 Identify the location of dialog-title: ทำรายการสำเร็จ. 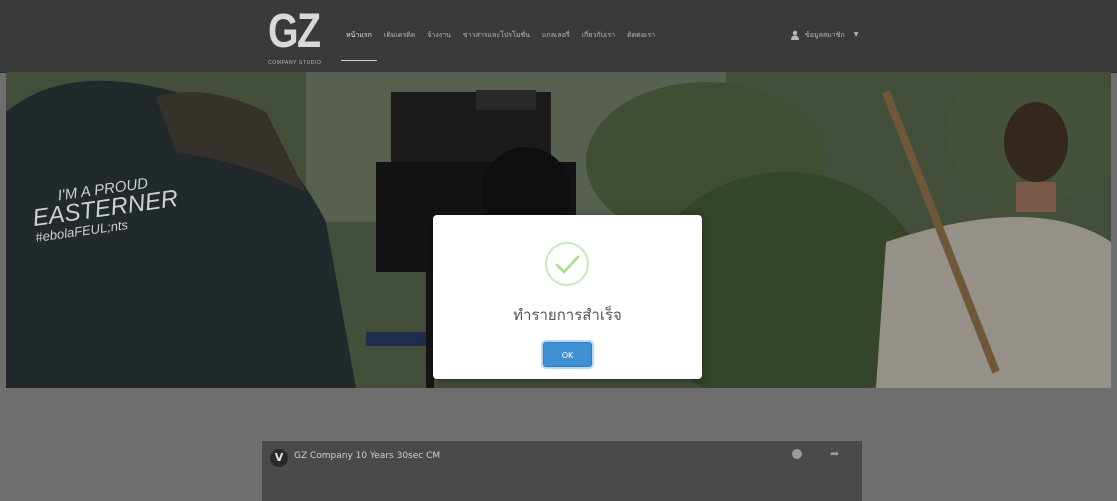
(567, 315).